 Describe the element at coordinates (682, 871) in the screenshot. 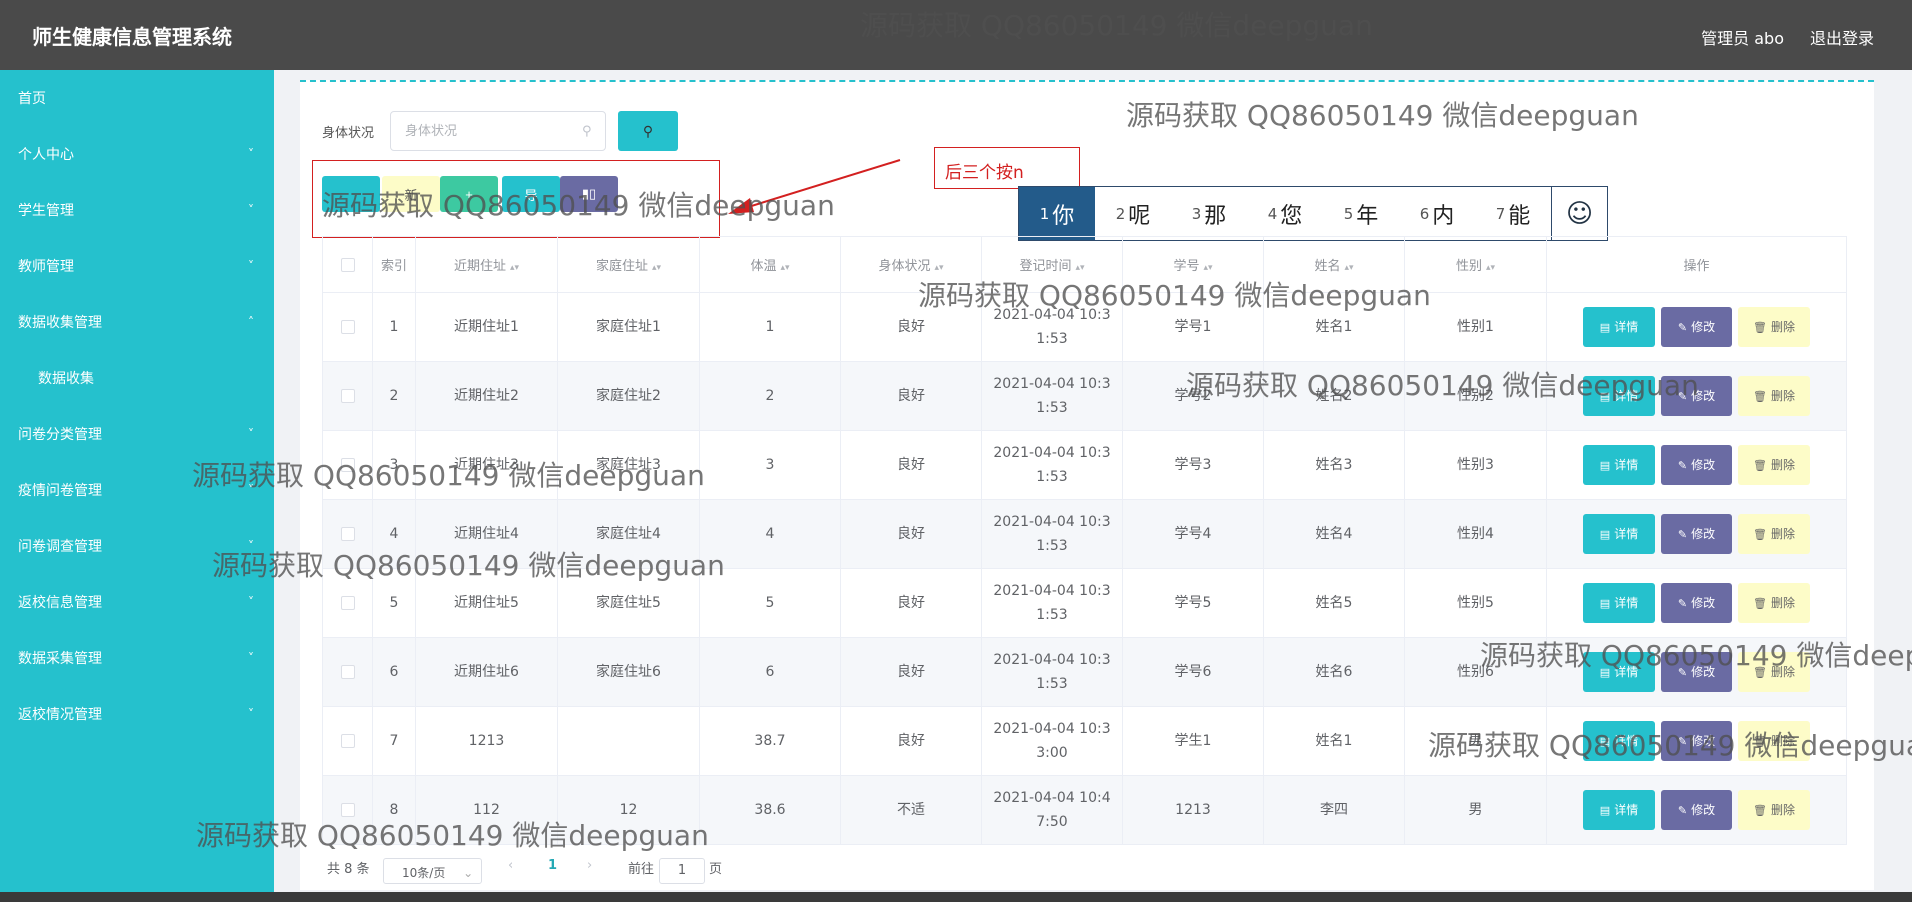

I see `goto-page-input: 1` at that location.